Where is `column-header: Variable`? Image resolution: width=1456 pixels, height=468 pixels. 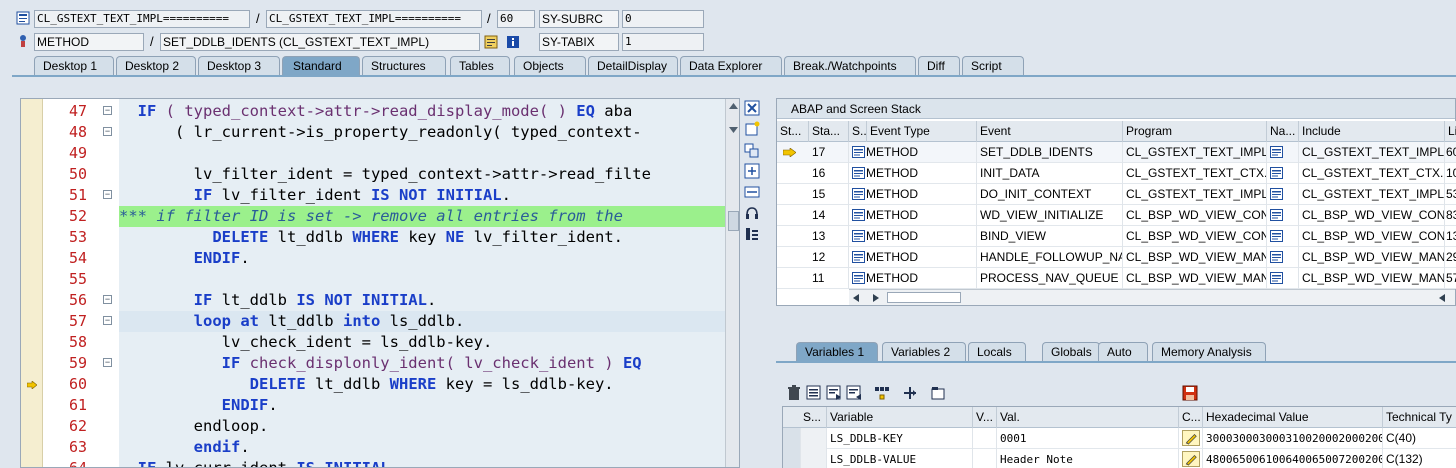 column-header: Variable is located at coordinates (900, 417).